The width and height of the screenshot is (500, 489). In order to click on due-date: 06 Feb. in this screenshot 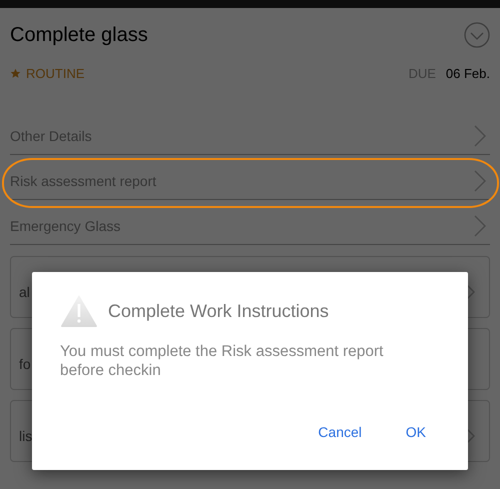, I will do `click(468, 73)`.